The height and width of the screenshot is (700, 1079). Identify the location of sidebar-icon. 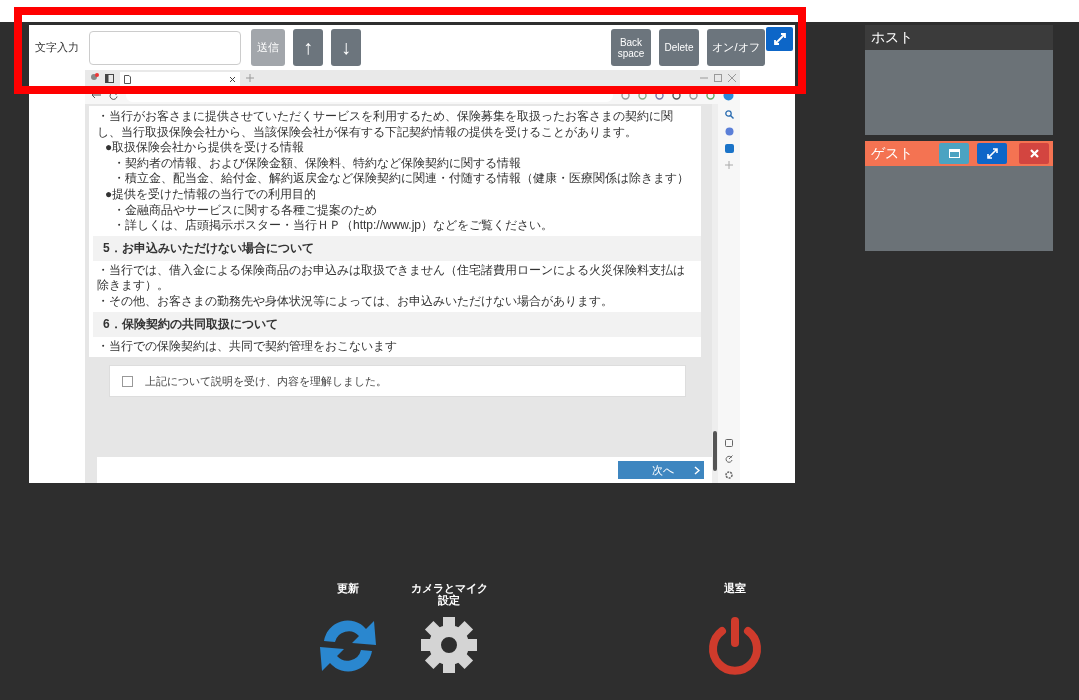
(729, 443).